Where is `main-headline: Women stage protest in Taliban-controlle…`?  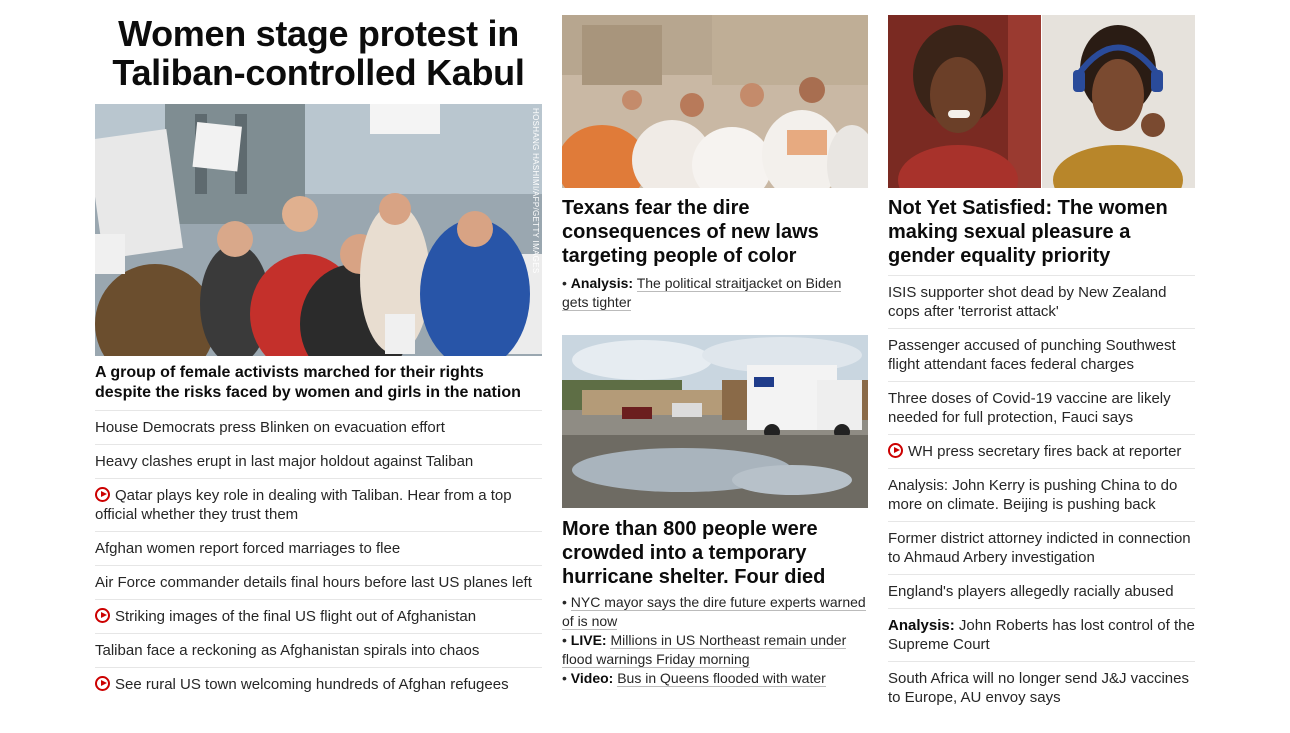 main-headline: Women stage protest in Taliban-controlle… is located at coordinates (318, 53).